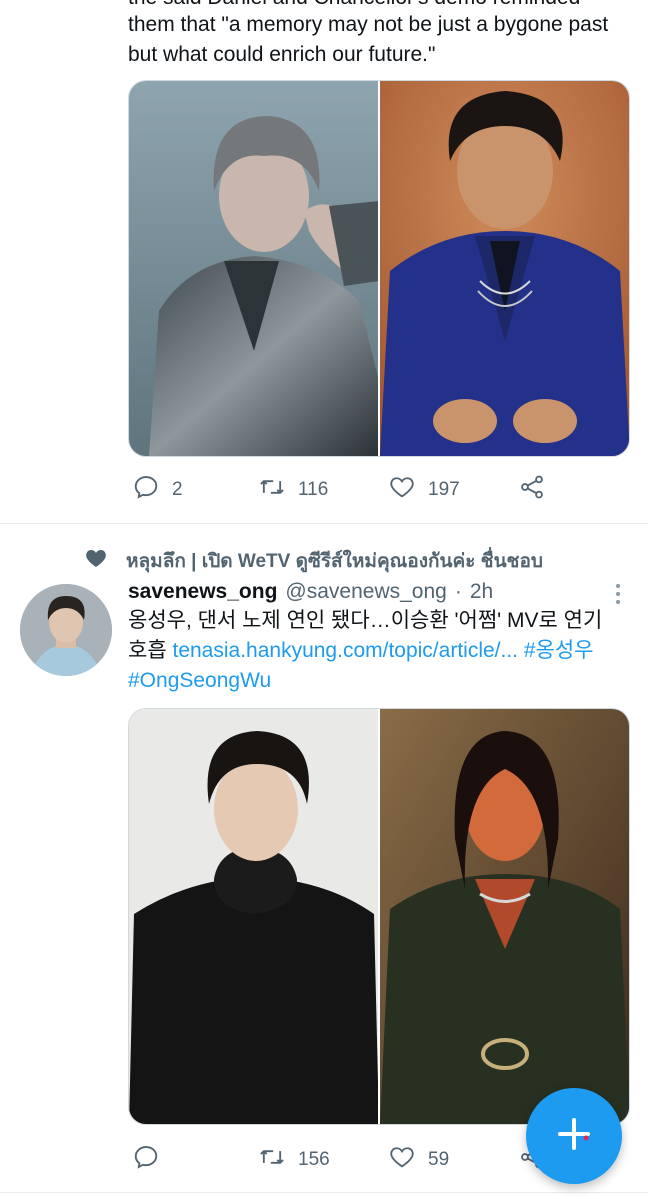 This screenshot has height=1200, width=648. Describe the element at coordinates (365, 592) in the screenshot. I see `author-handle: @savenews_ong` at that location.